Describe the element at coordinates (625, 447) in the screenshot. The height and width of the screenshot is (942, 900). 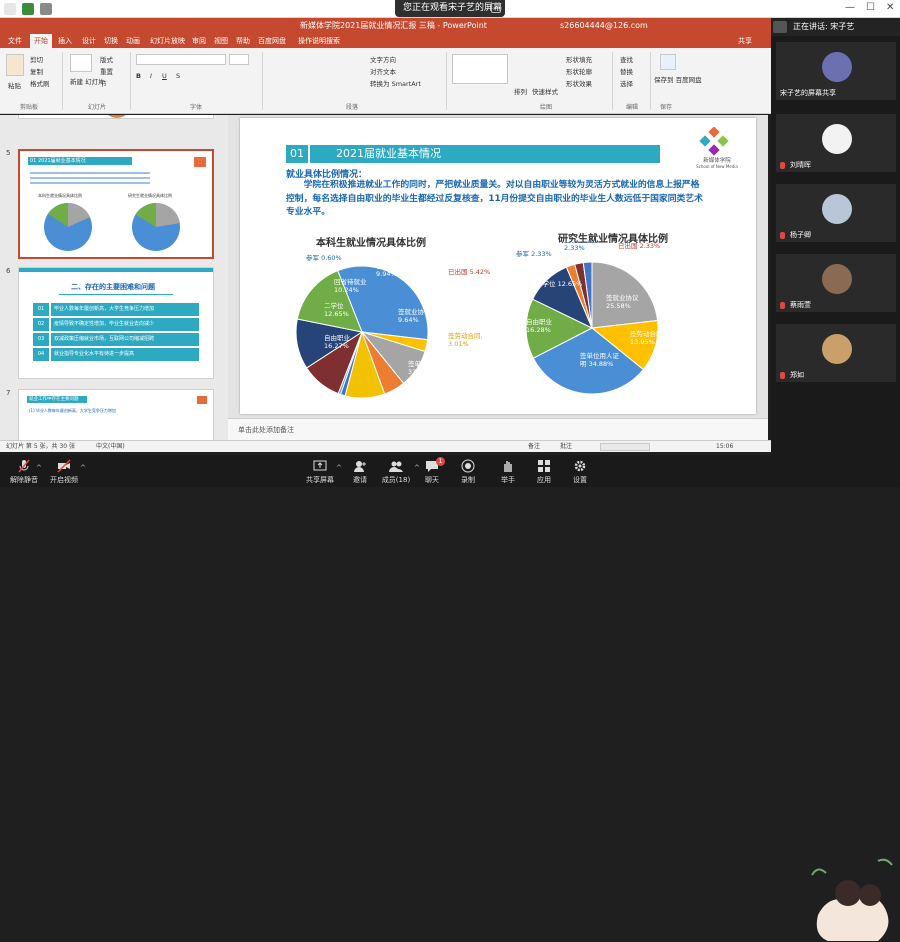
I see `view-buttons` at that location.